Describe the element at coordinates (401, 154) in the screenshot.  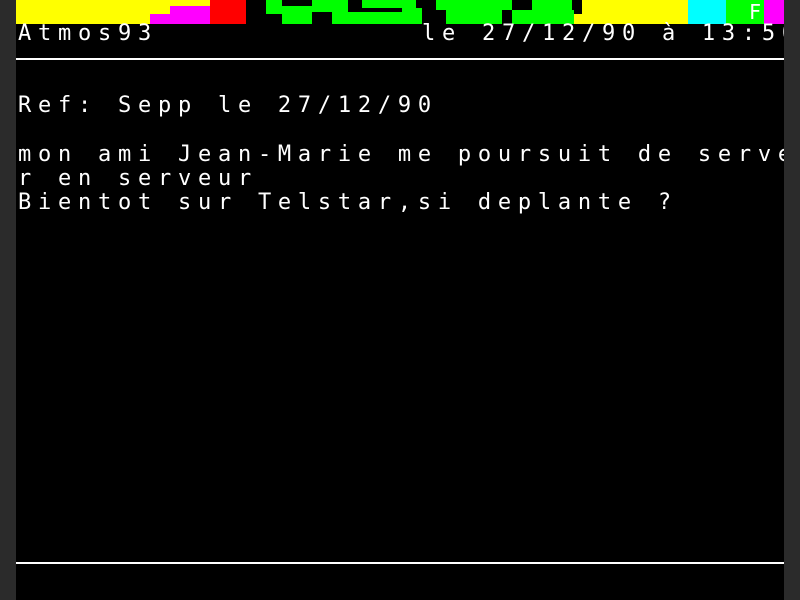
I see `message-line: mon ami Jean-Marie me poursuit de serveu` at that location.